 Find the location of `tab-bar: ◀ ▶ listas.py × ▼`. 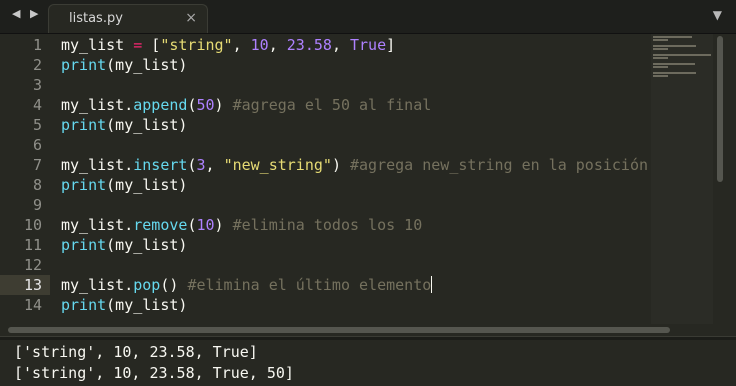

tab-bar: ◀ ▶ listas.py × ▼ is located at coordinates (368, 17).